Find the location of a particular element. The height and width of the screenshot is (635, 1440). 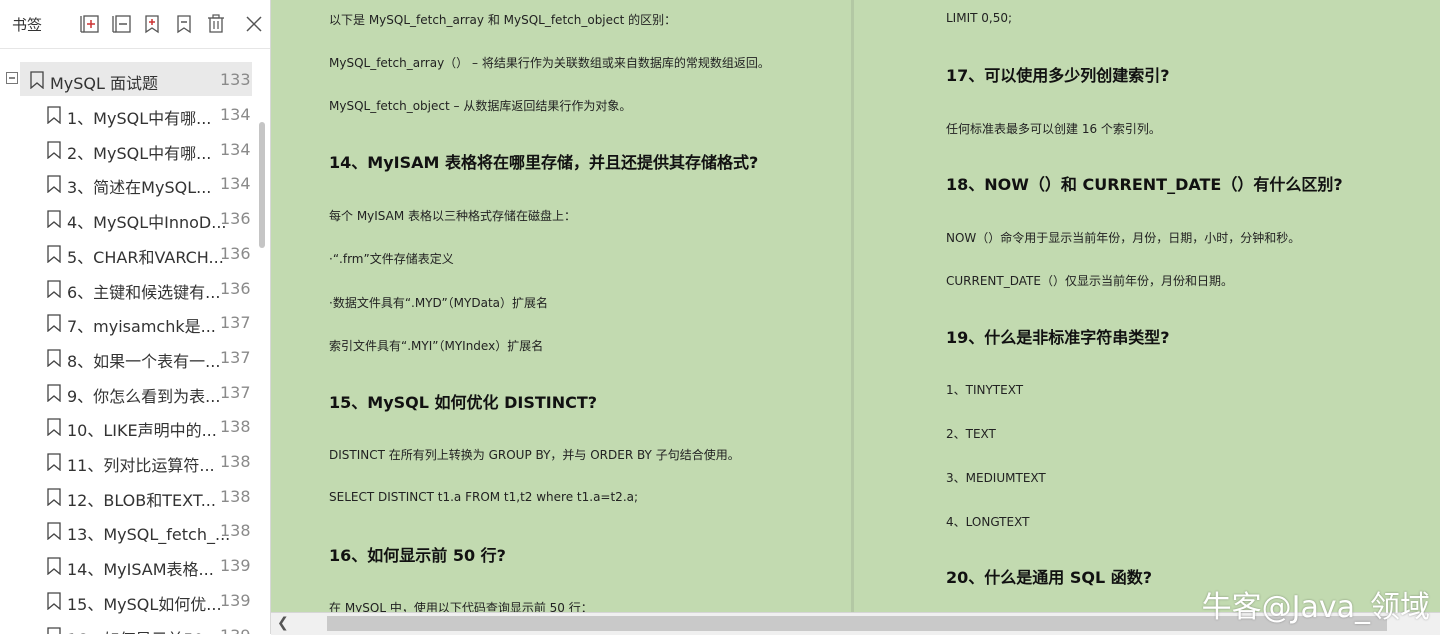

text-line: CURRENT_DATE（）仅显示当前年份，月份和日期。 is located at coordinates (1089, 281).